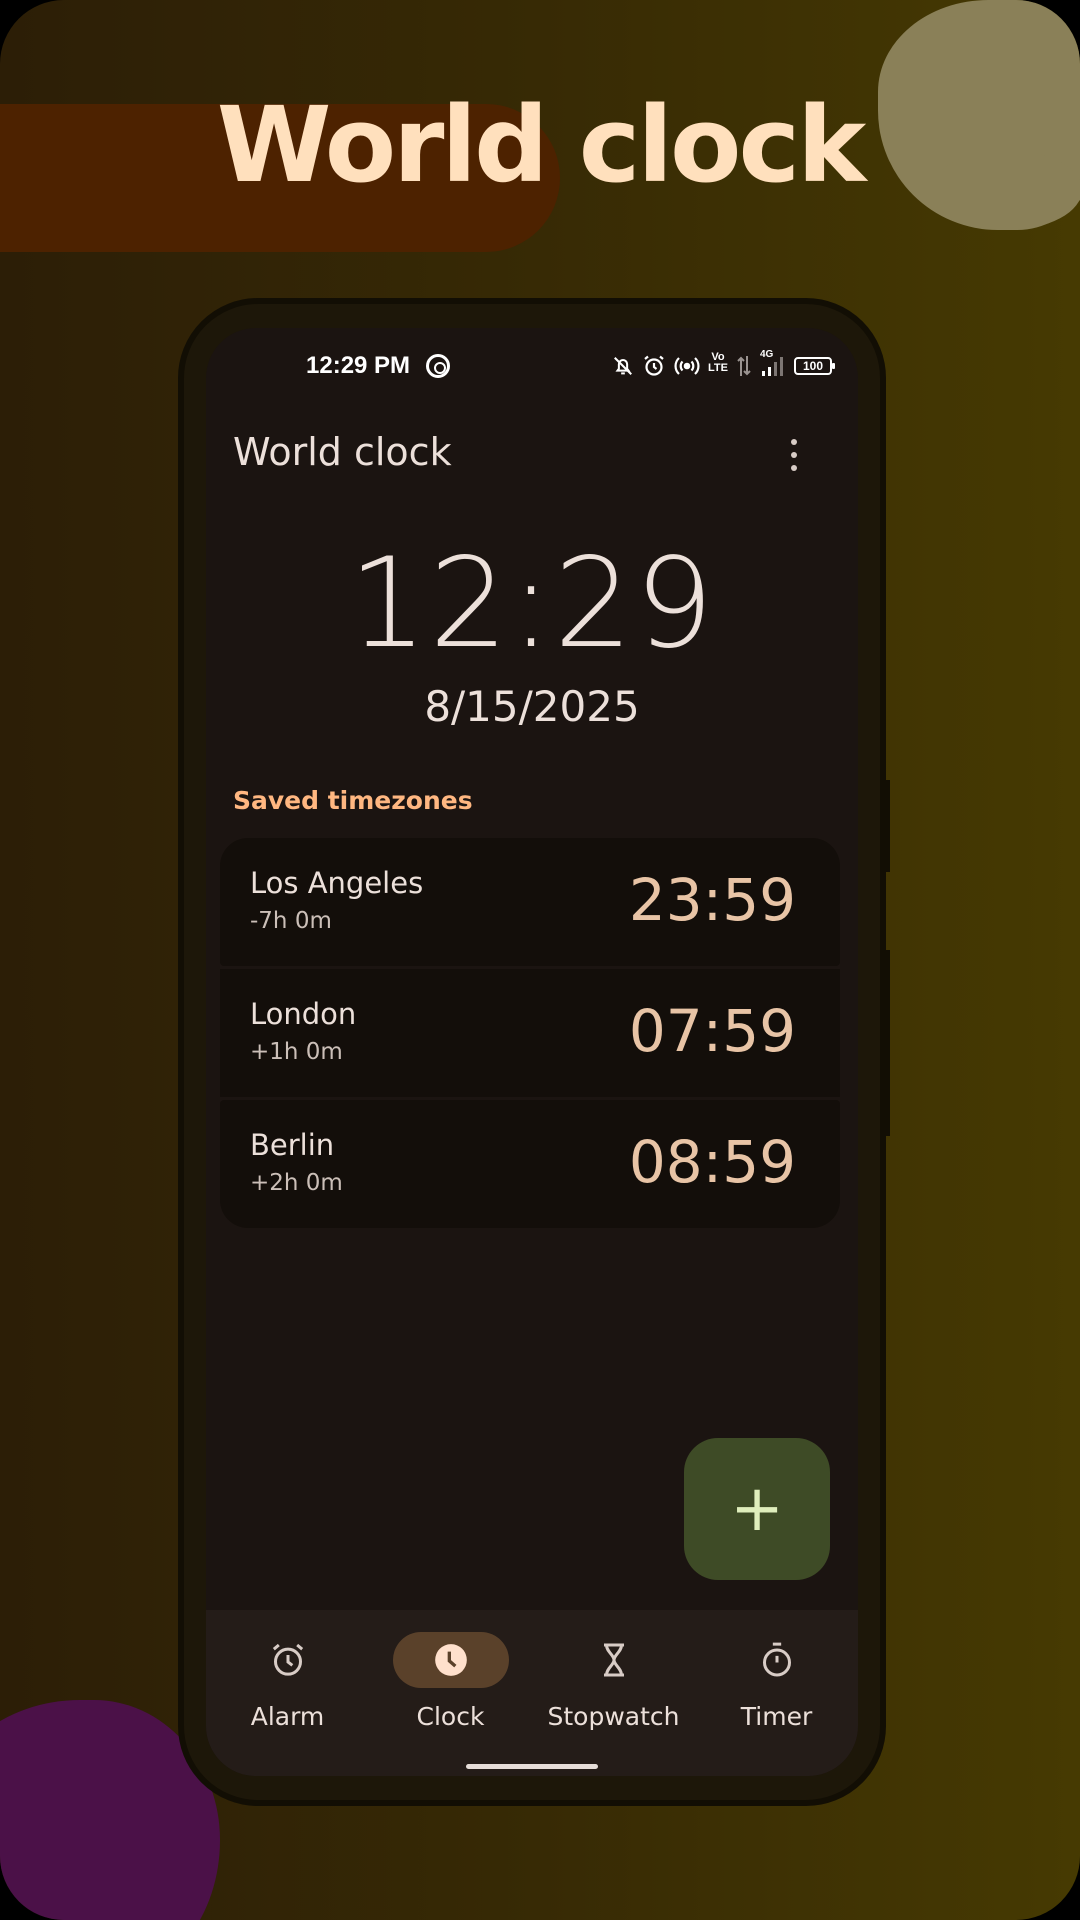 The width and height of the screenshot is (1080, 1920). What do you see at coordinates (532, 366) in the screenshot?
I see `status-bar: 12:29 PM Vo LTE 4G 100` at bounding box center [532, 366].